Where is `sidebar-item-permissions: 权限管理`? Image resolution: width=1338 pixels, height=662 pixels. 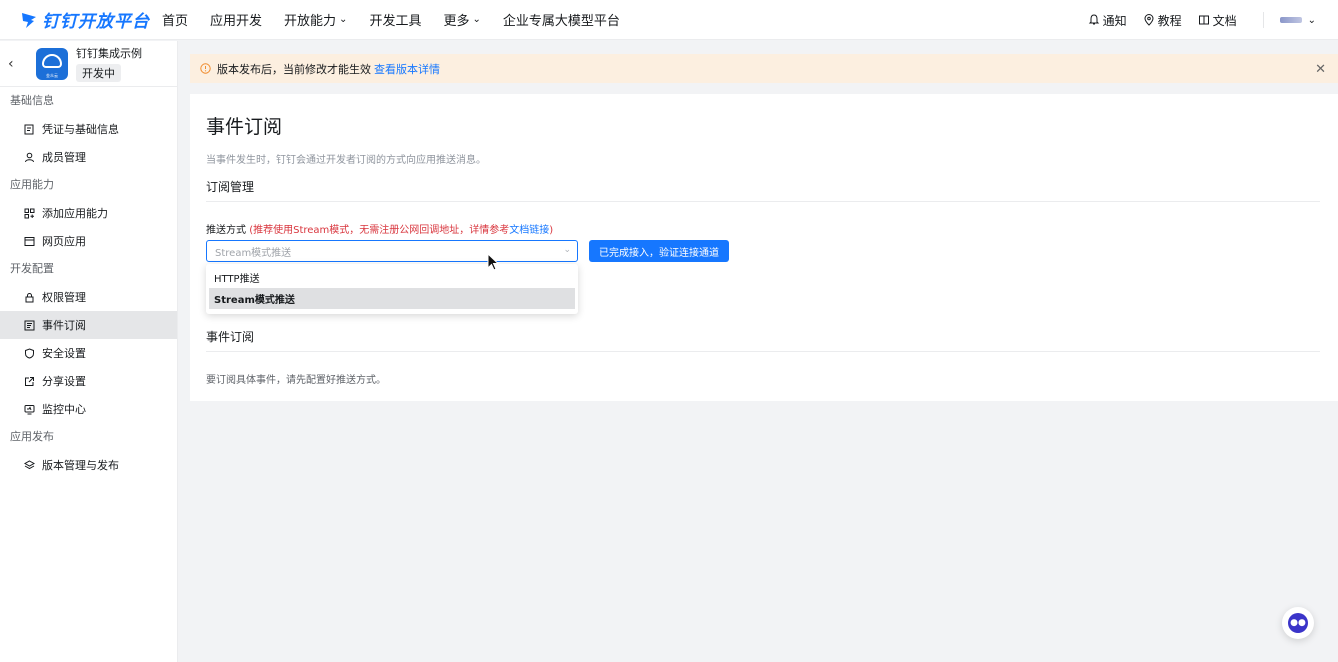 sidebar-item-permissions: 权限管理 is located at coordinates (88, 297).